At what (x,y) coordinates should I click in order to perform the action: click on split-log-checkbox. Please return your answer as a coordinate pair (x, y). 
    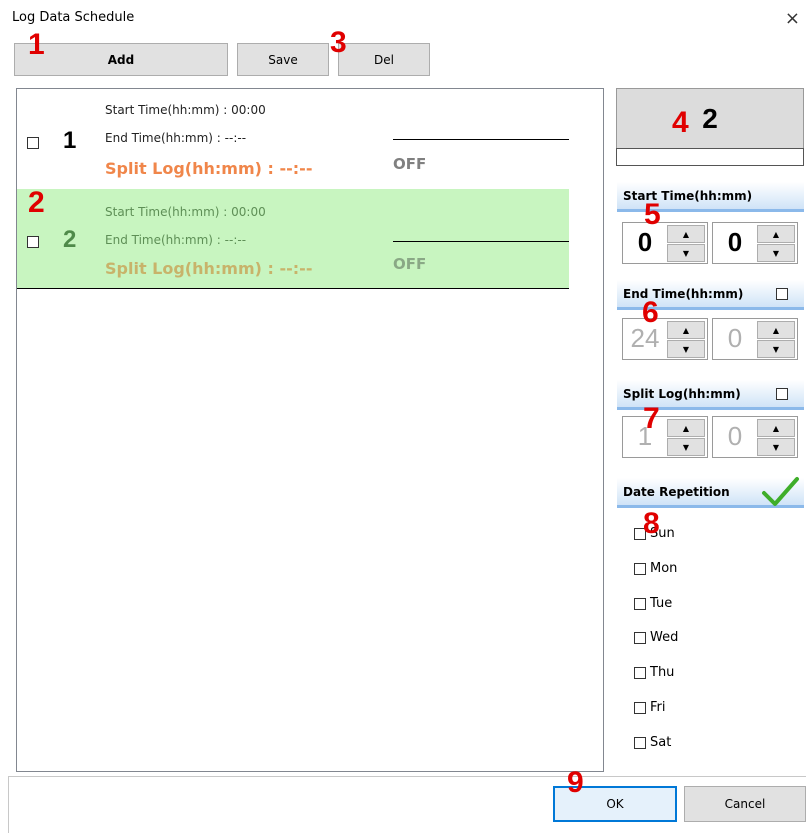
    Looking at the image, I should click on (782, 393).